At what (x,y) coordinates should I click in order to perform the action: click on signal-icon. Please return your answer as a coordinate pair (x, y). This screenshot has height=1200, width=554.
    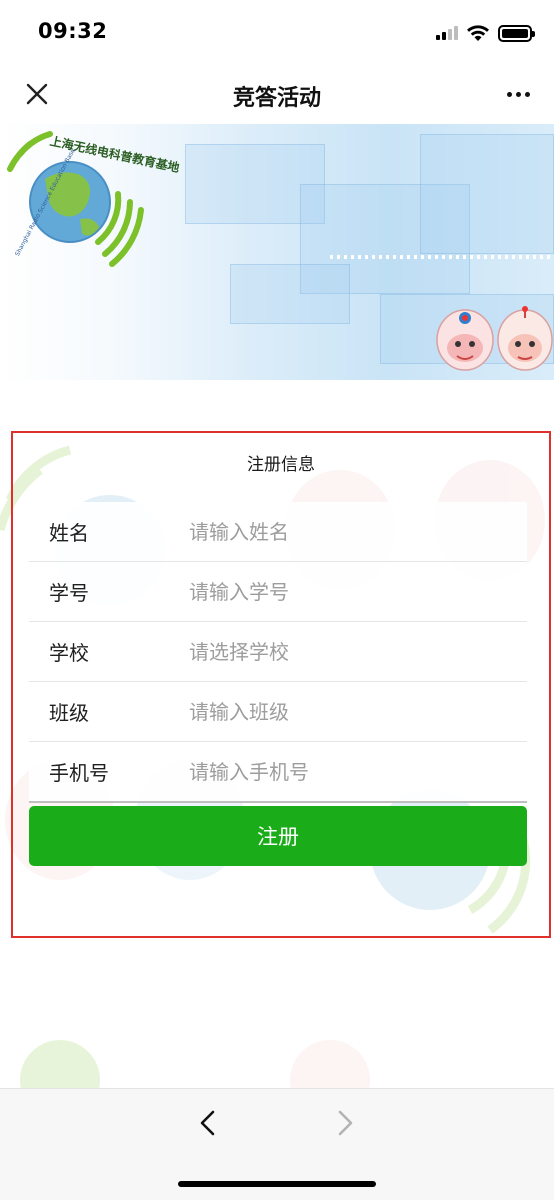
    Looking at the image, I should click on (447, 33).